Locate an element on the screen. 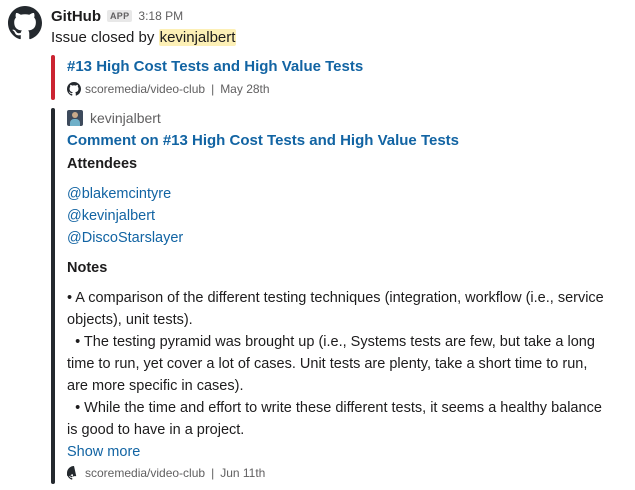 Image resolution: width=635 pixels, height=490 pixels. issue-title-link: #13 High Cost Tests and High Value Tests is located at coordinates (215, 67).